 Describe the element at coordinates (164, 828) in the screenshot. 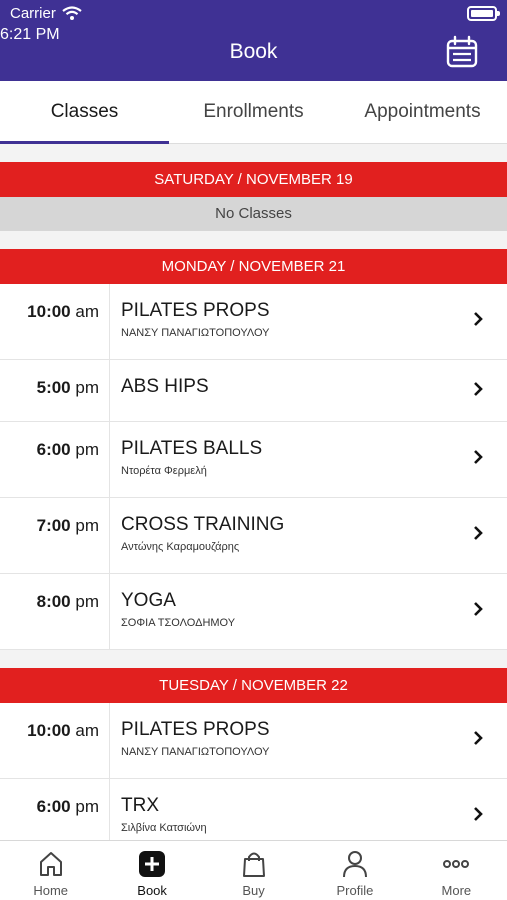

I see `class-instructor: Σιλβίνα Κατσιώνη` at that location.